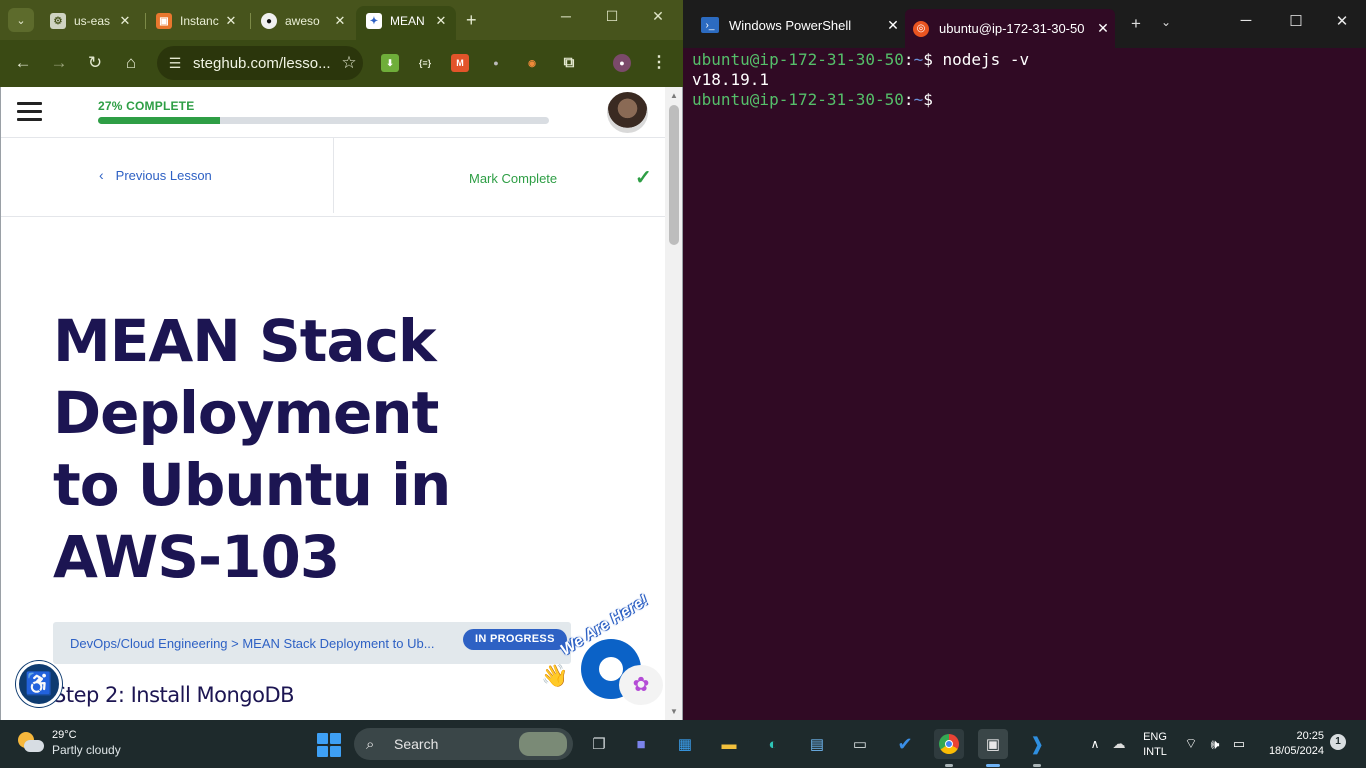 Image resolution: width=1366 pixels, height=768 pixels. What do you see at coordinates (23, 63) in the screenshot?
I see `back-icon: ←` at bounding box center [23, 63].